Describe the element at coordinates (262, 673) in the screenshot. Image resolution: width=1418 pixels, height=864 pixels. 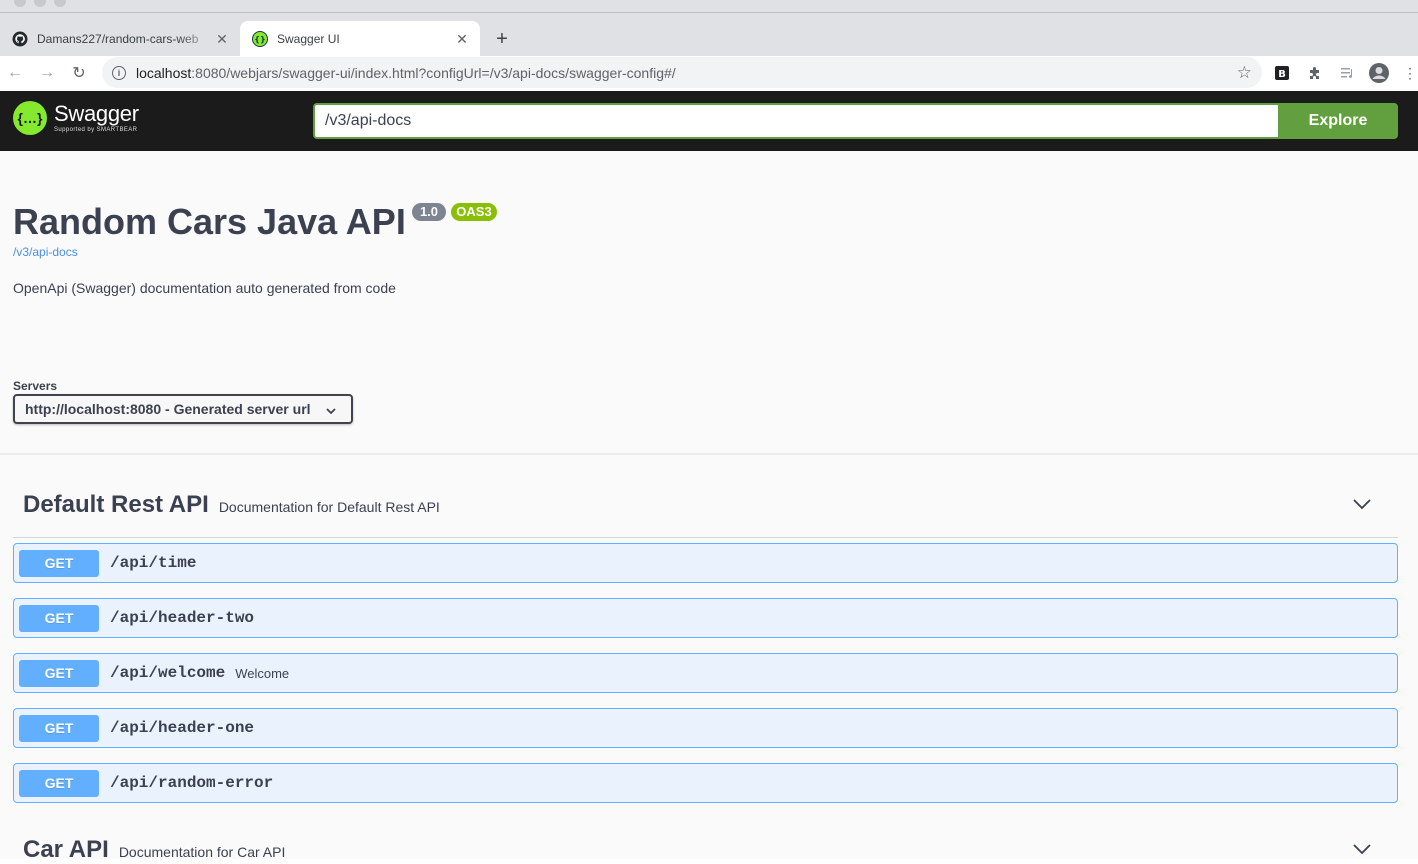
I see `operation-summary: Welcome` at that location.